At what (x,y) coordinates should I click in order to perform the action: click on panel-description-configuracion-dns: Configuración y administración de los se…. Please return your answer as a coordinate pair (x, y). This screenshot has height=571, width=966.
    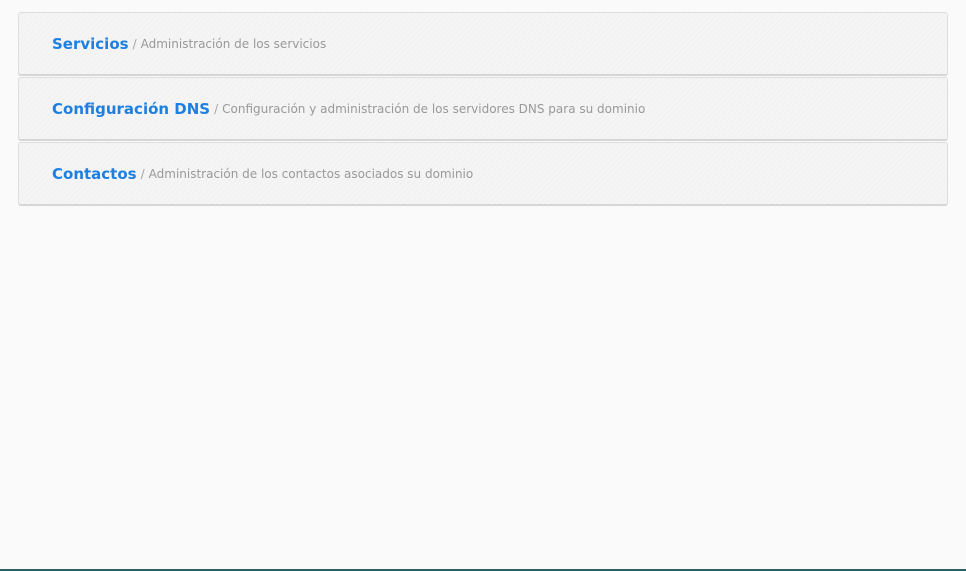
    Looking at the image, I should click on (434, 108).